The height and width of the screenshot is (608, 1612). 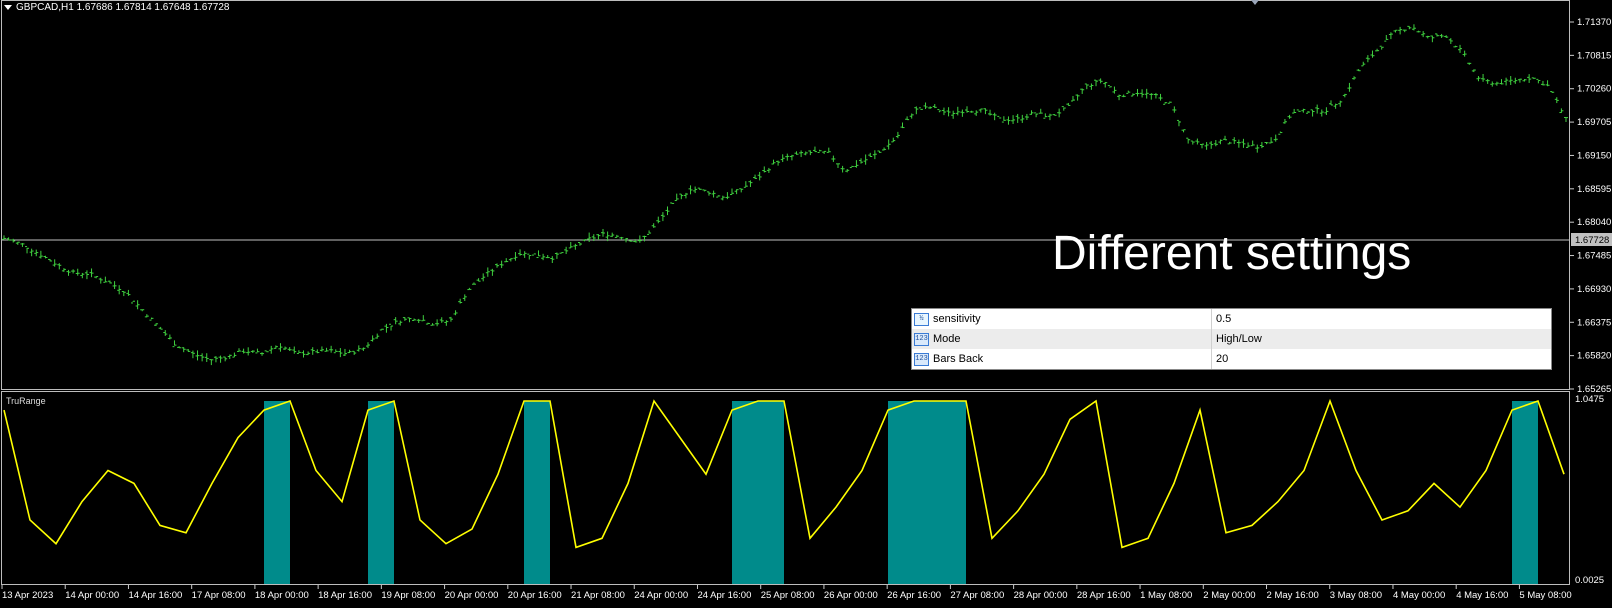 I want to click on time-axis-label: 5 May 08:00, so click(x=1545, y=595).